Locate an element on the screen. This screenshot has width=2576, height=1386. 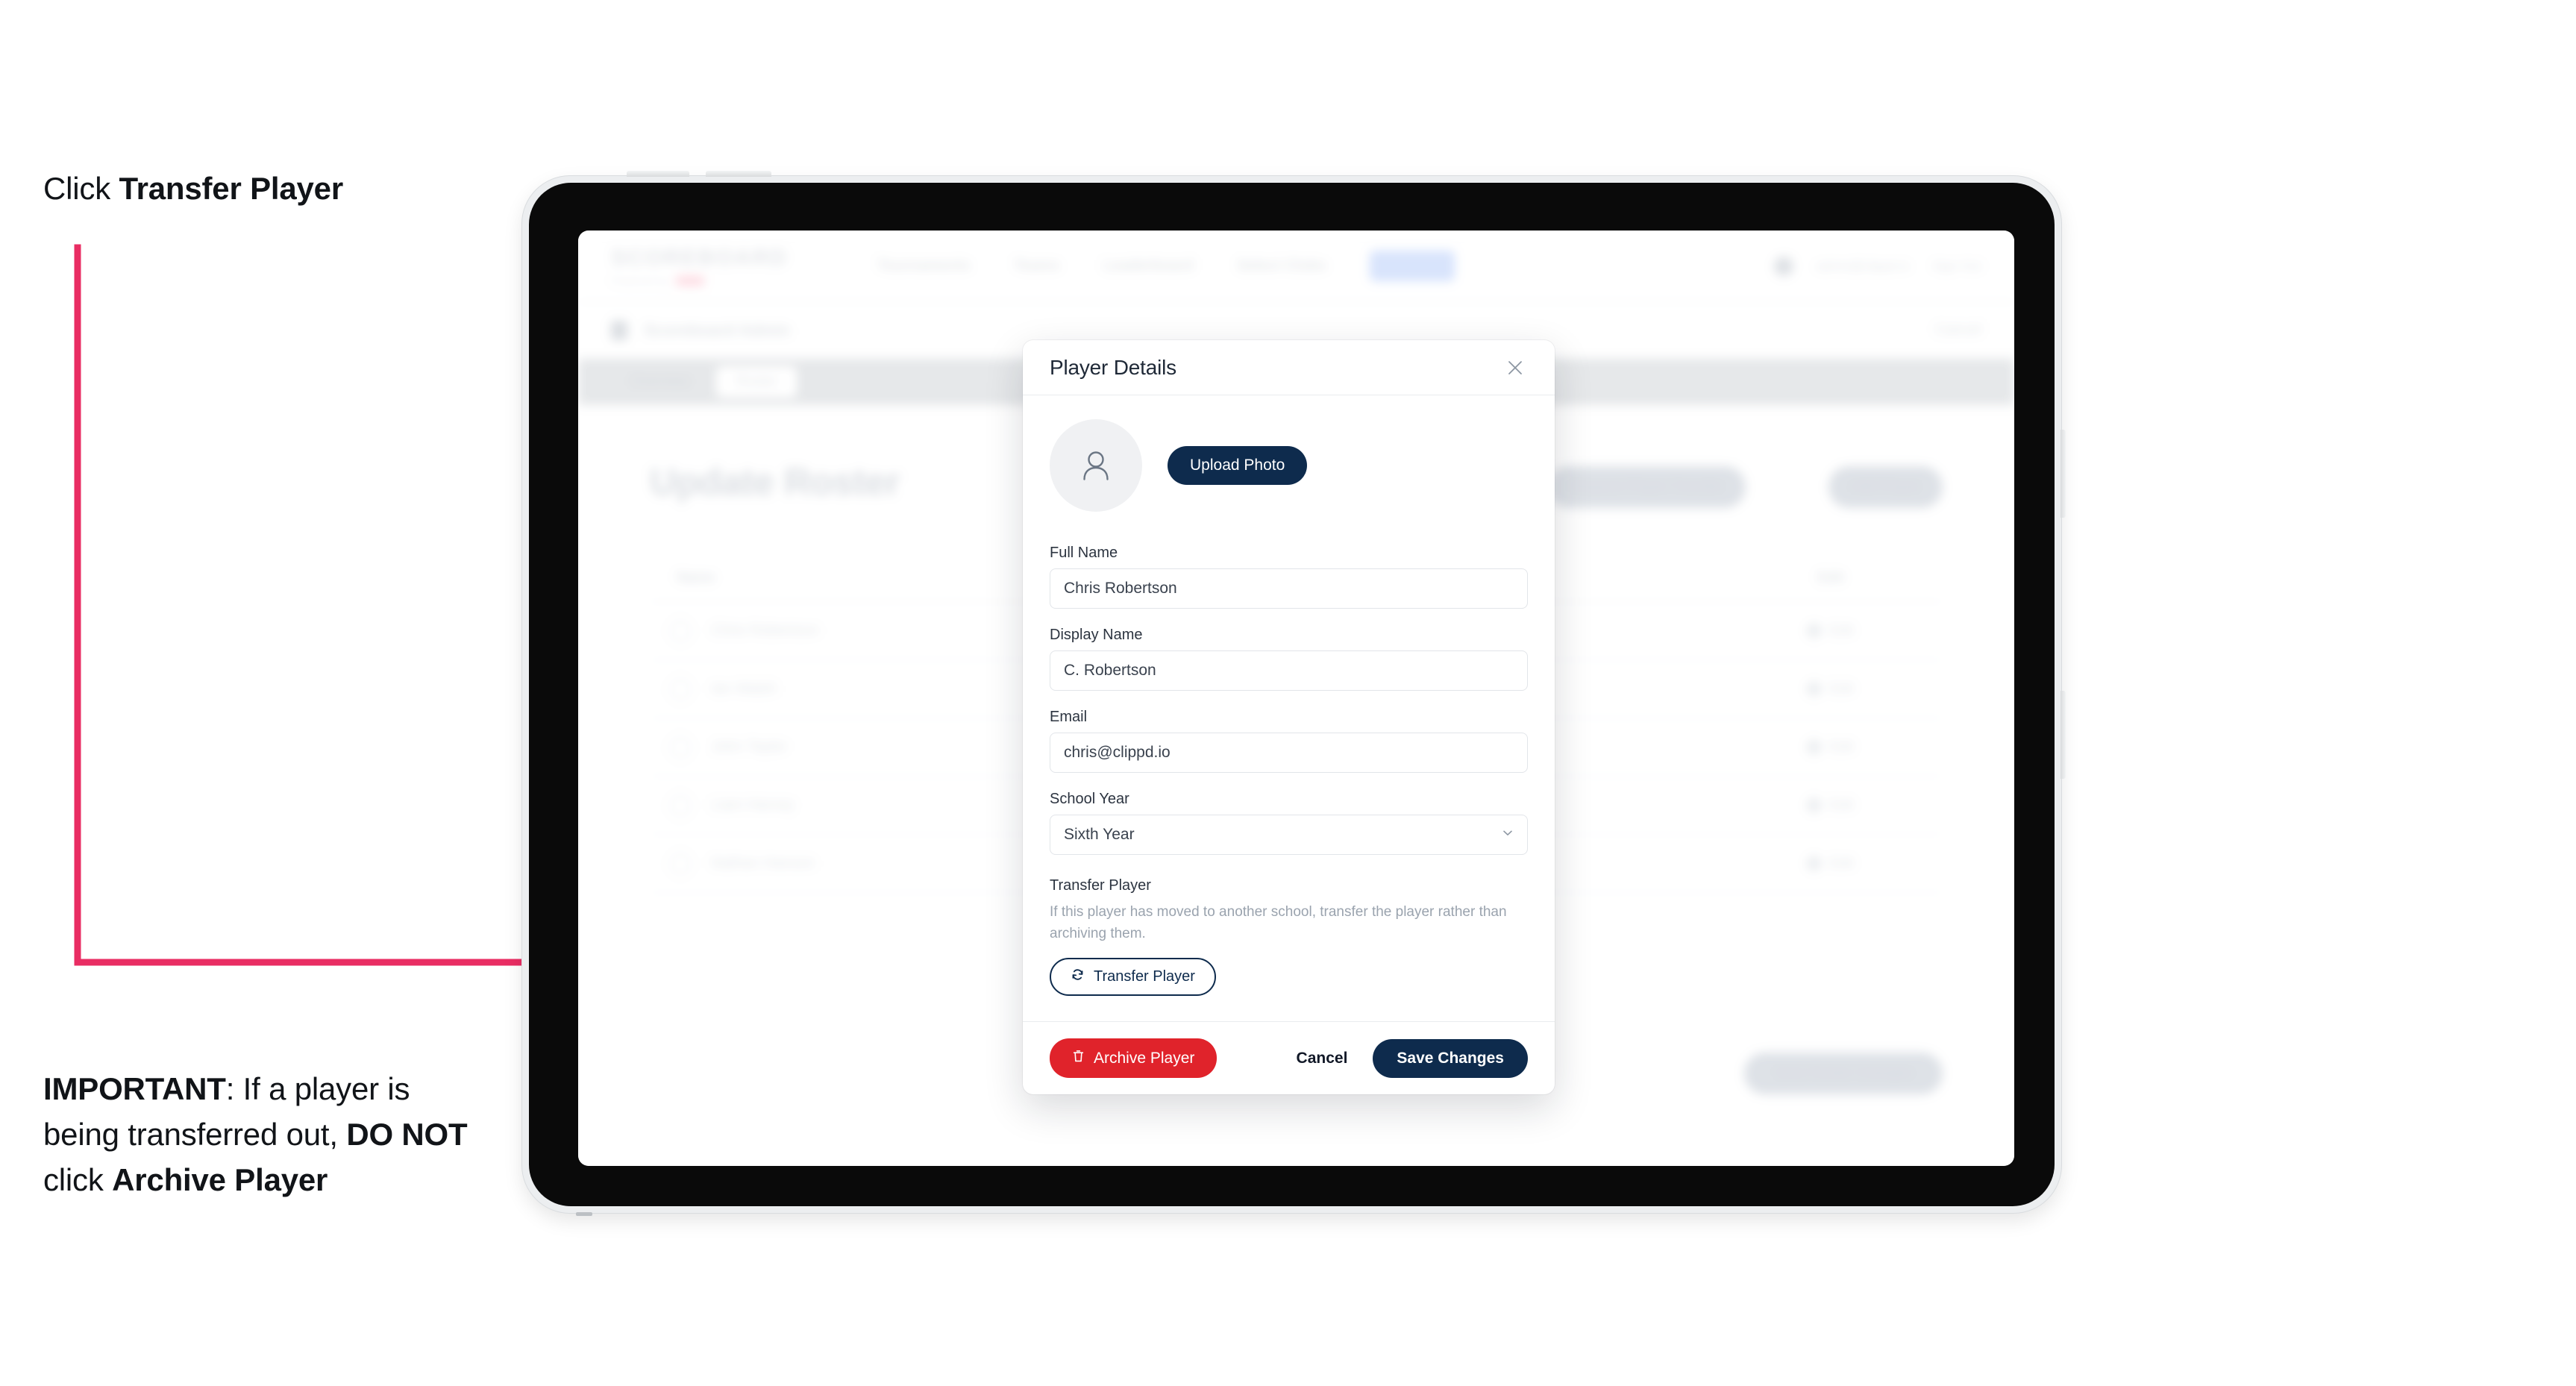
modal-title: Player Details is located at coordinates (1113, 367).